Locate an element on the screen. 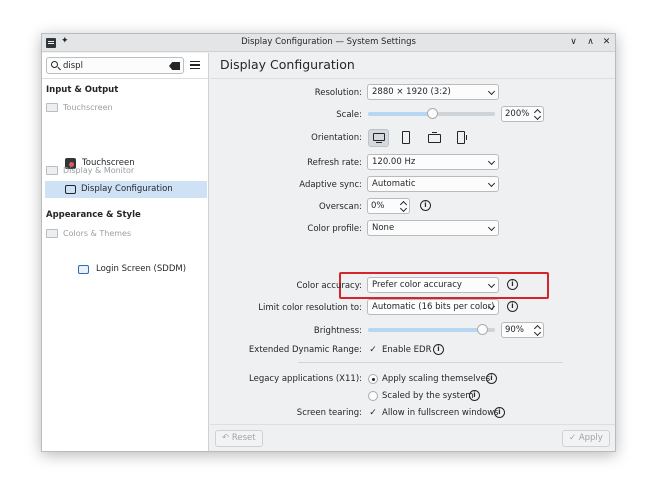 The width and height of the screenshot is (655, 500). reset-label: Reset is located at coordinates (243, 438).